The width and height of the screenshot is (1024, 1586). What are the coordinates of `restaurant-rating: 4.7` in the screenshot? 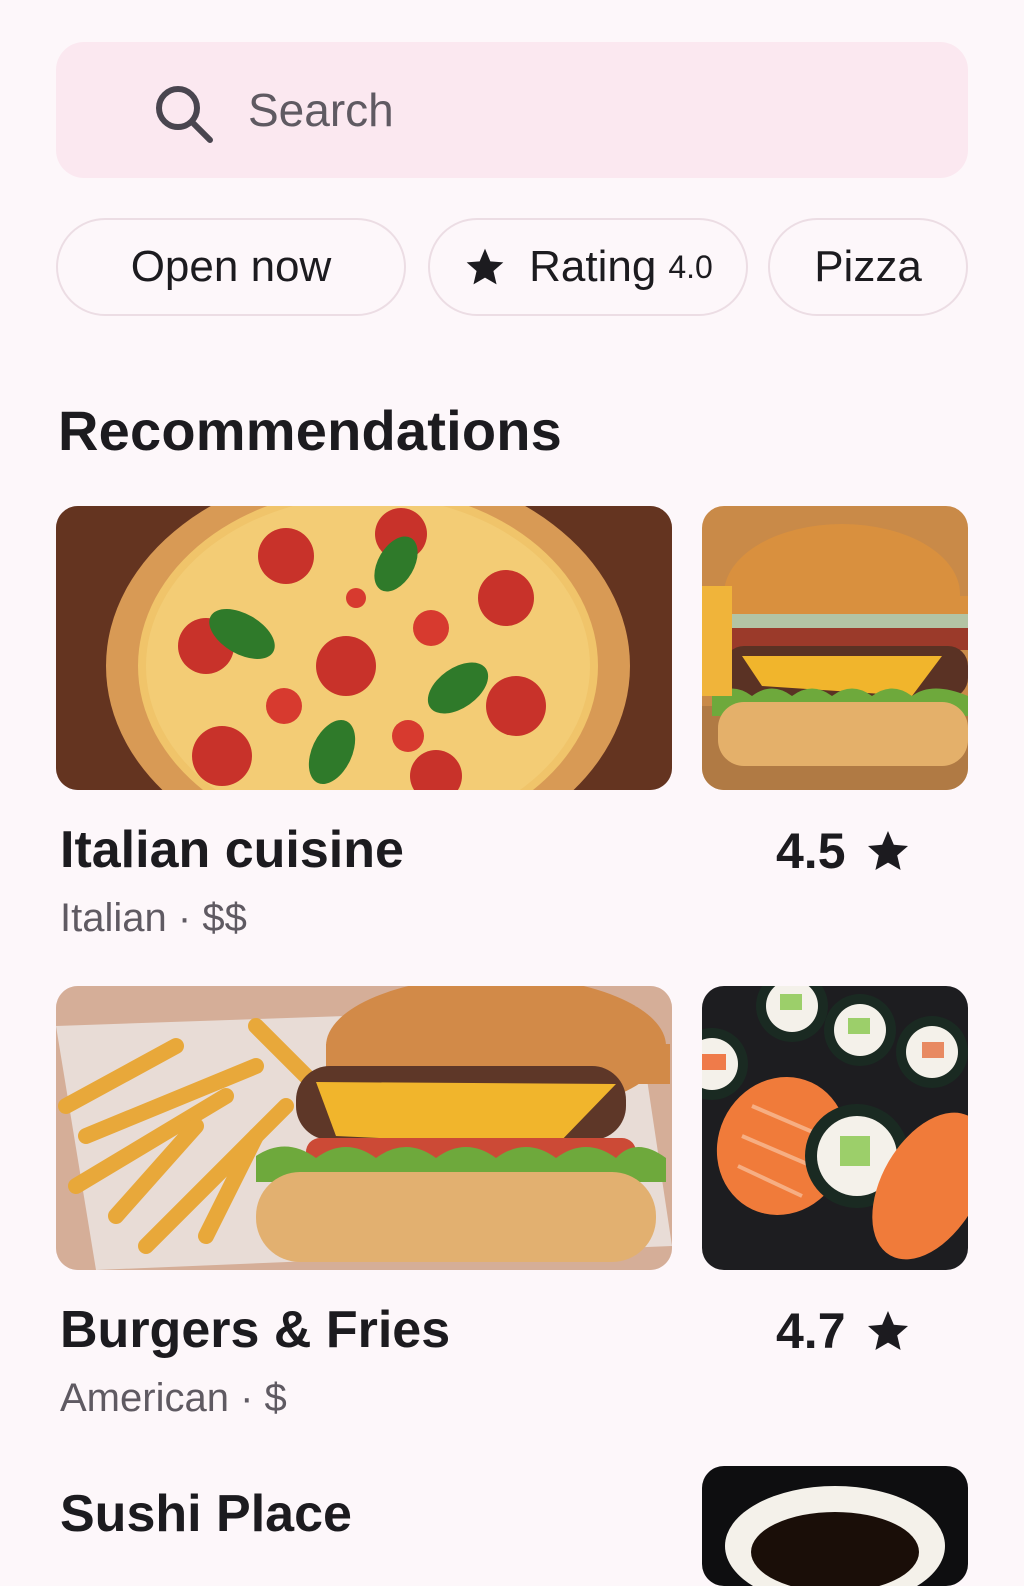 It's located at (844, 1331).